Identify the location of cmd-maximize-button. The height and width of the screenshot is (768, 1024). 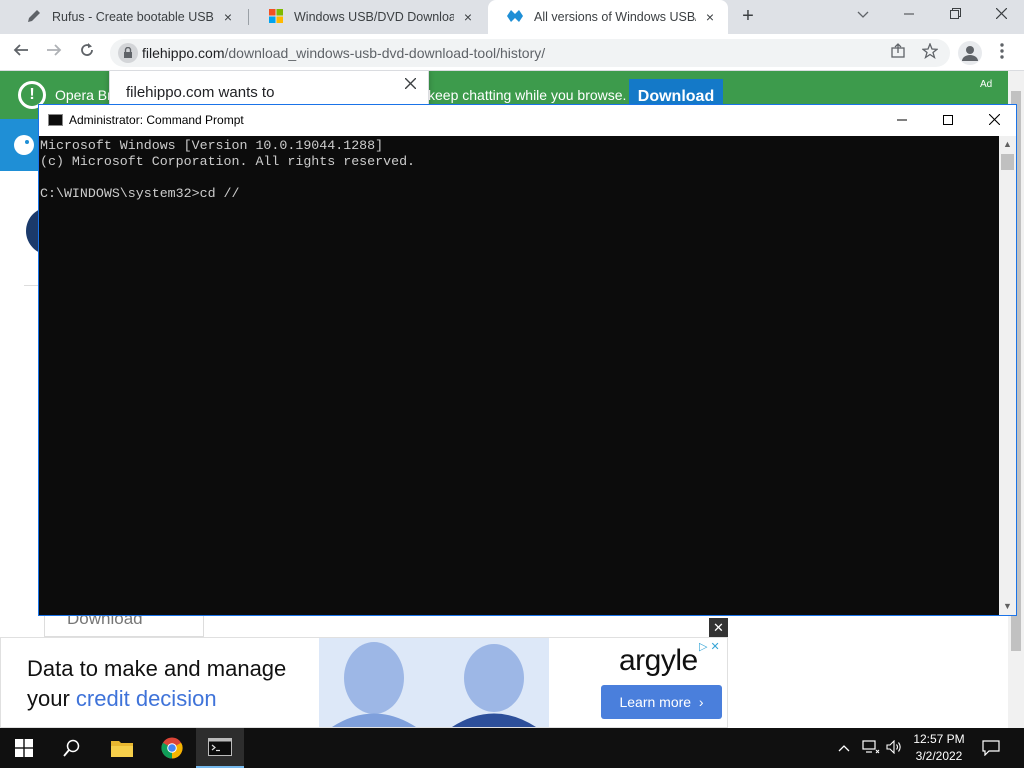
(948, 120).